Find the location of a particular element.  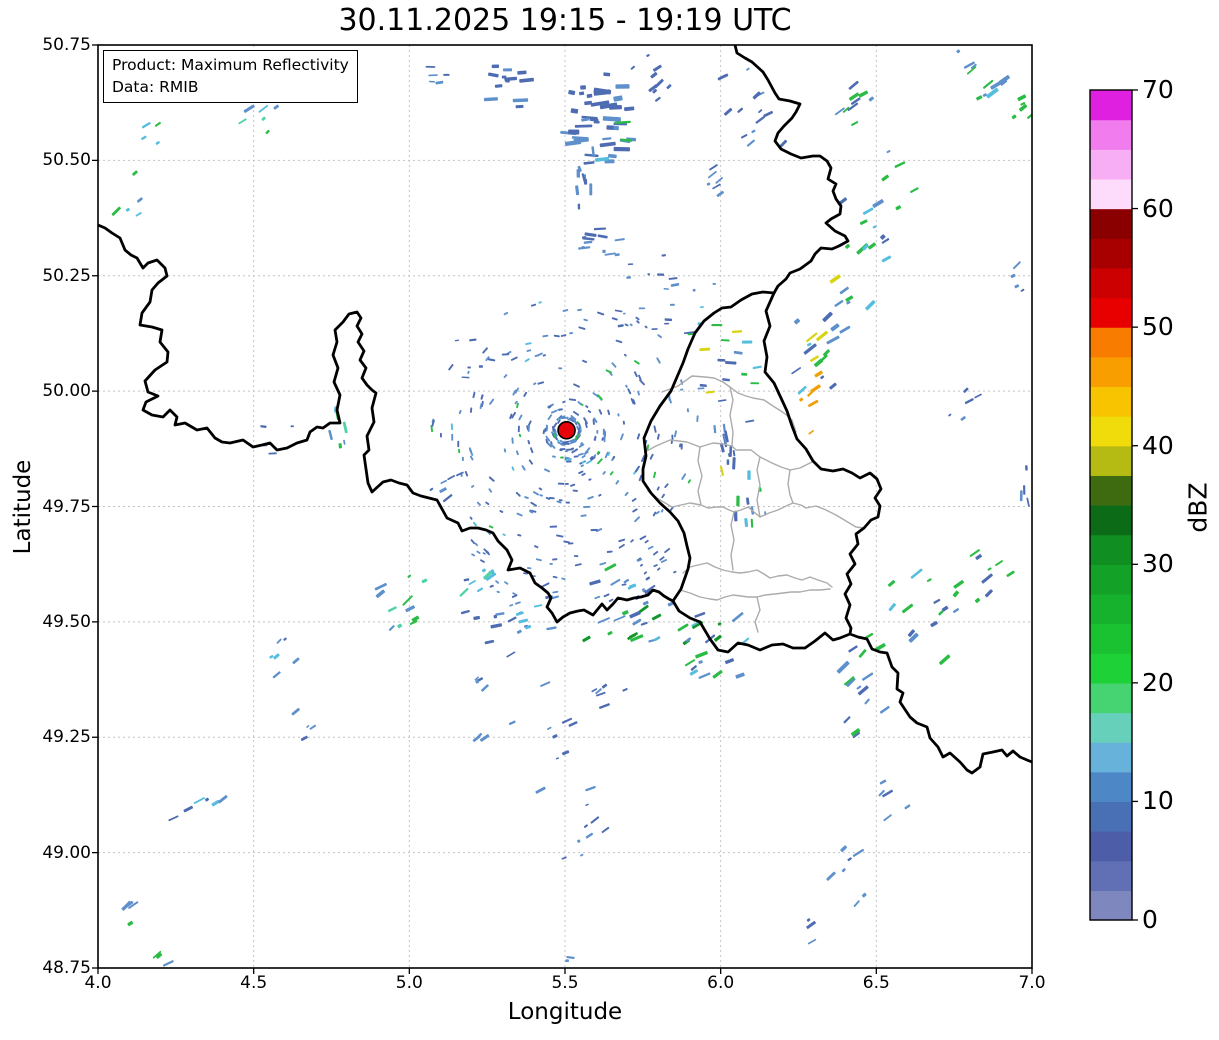

colorbar-tick-label: 10 is located at coordinates (1158, 801).